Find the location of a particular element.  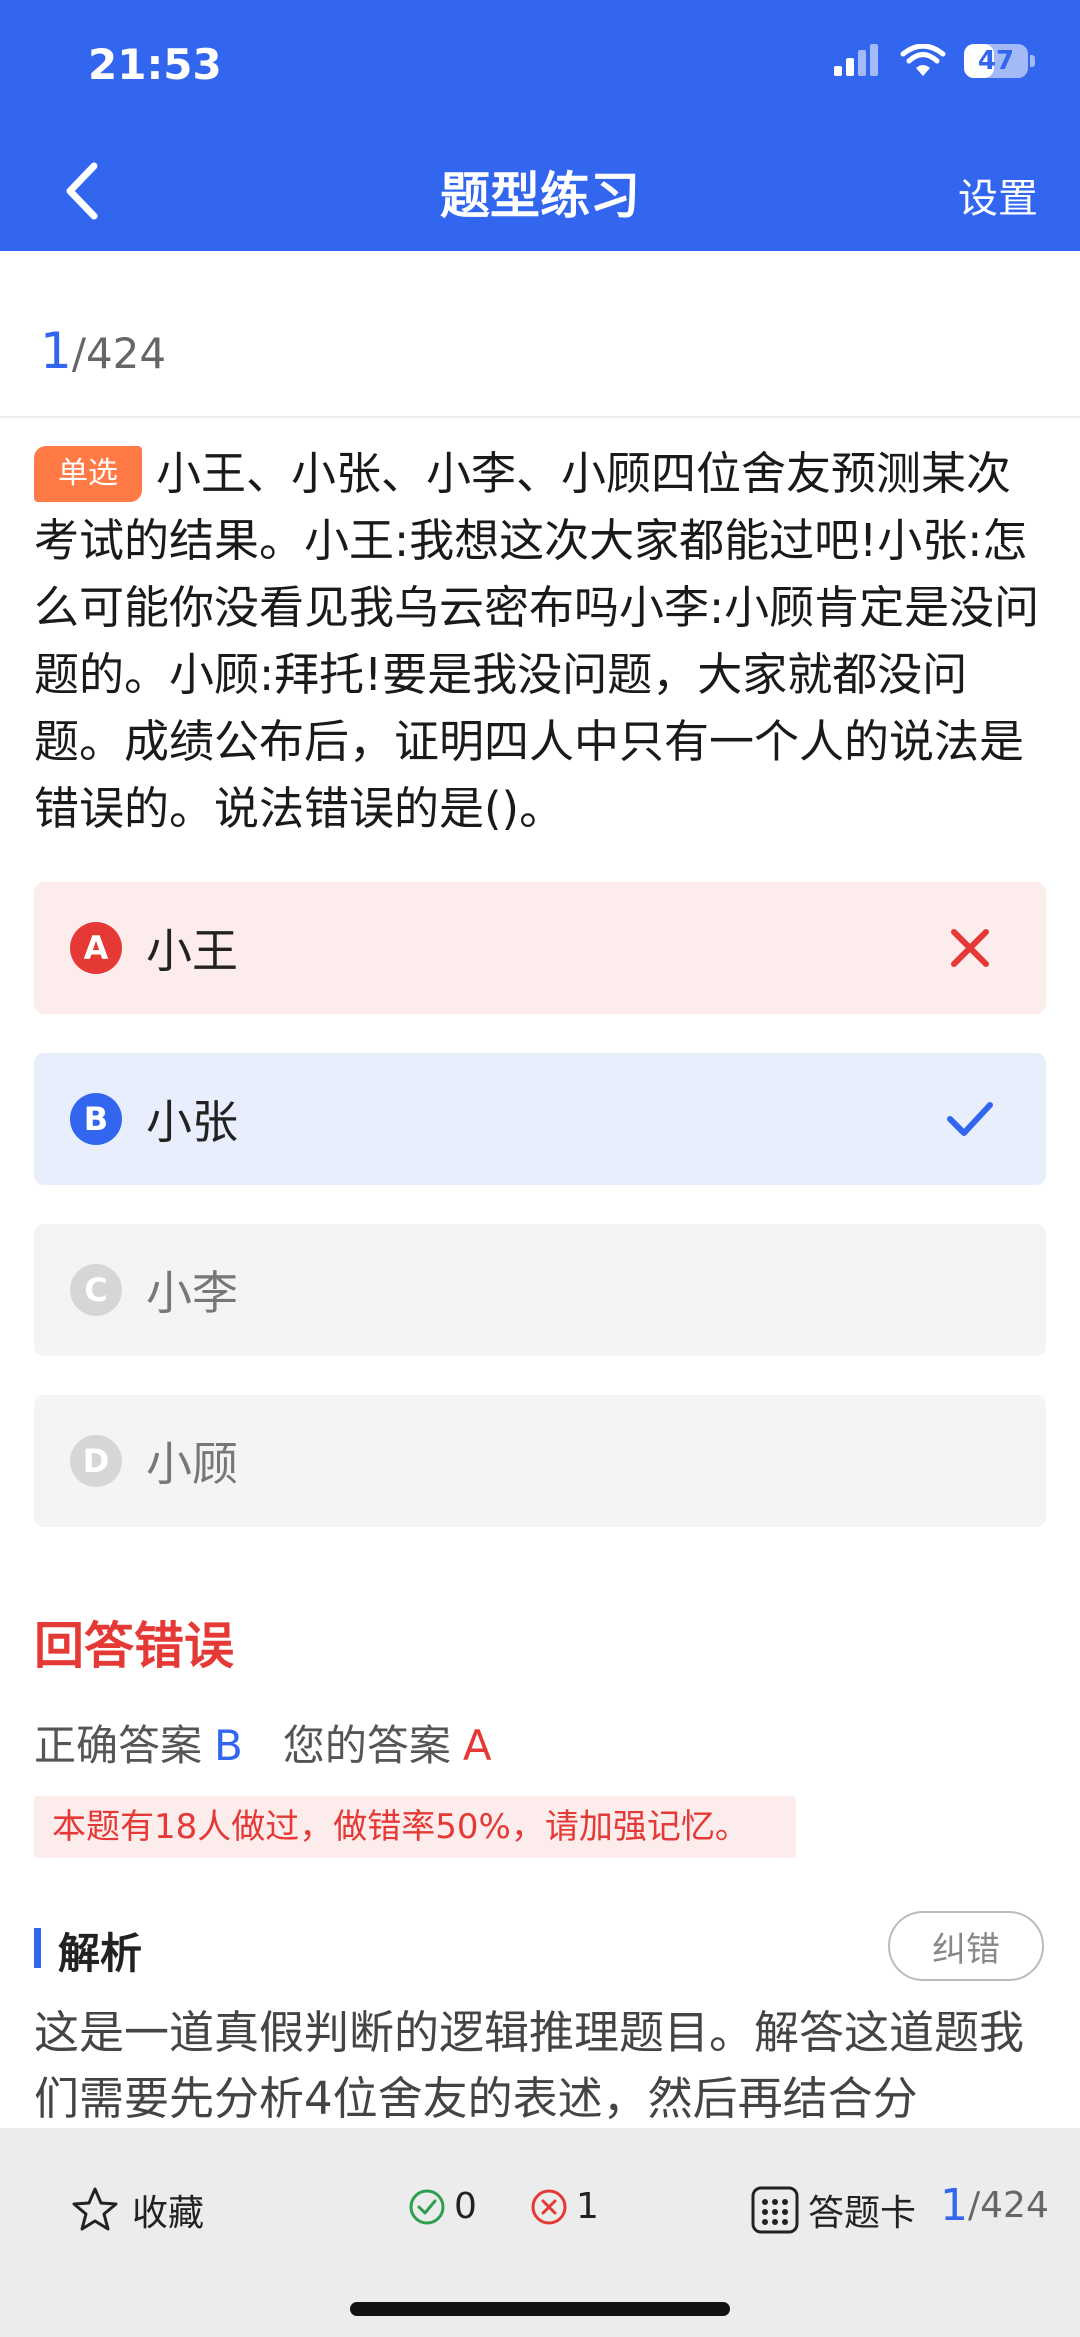

cross-circle-icon is located at coordinates (549, 2206).